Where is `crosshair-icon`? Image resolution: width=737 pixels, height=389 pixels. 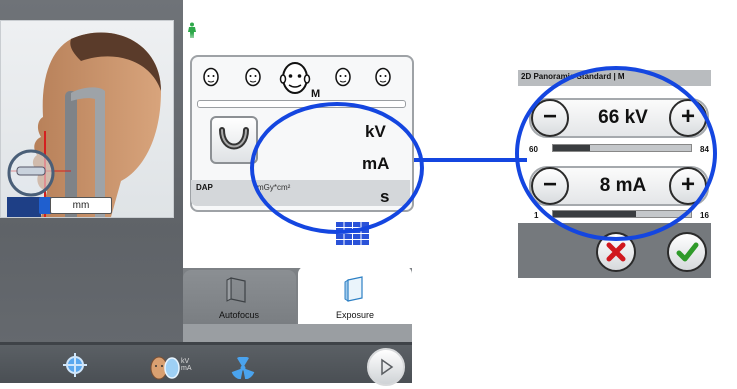 crosshair-icon is located at coordinates (75, 365).